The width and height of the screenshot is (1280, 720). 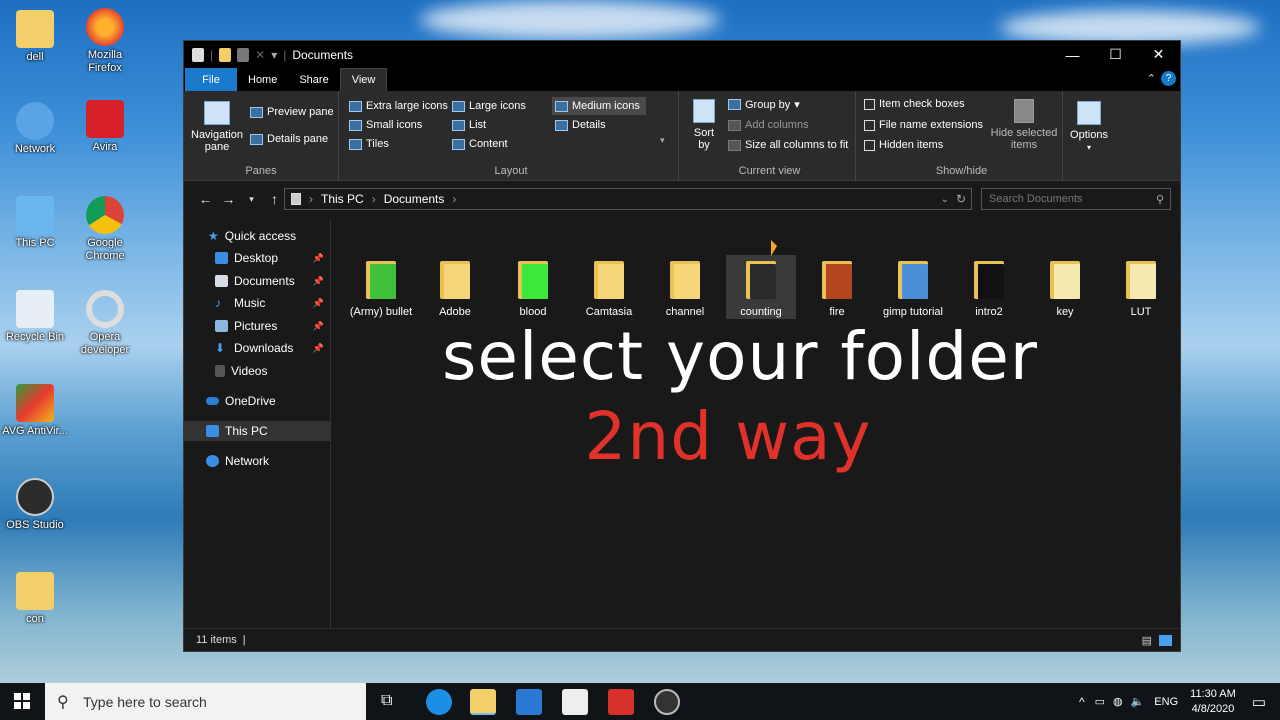 I want to click on details-option: Details, so click(x=580, y=125).